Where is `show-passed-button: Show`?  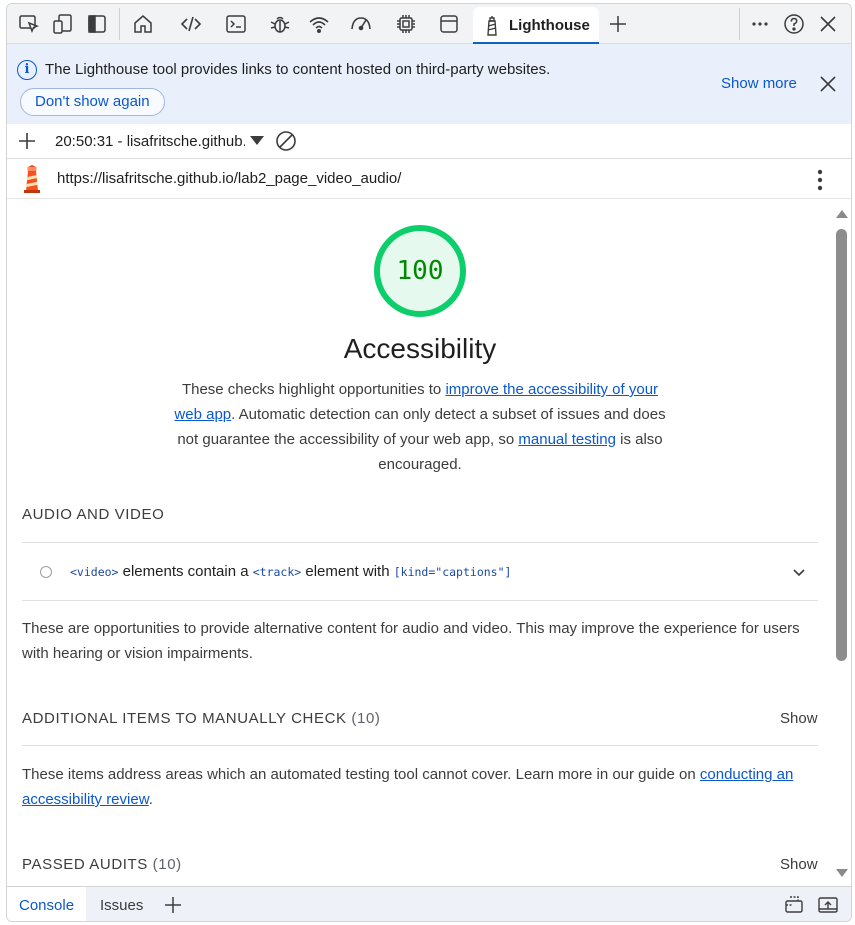
show-passed-button: Show is located at coordinates (799, 864).